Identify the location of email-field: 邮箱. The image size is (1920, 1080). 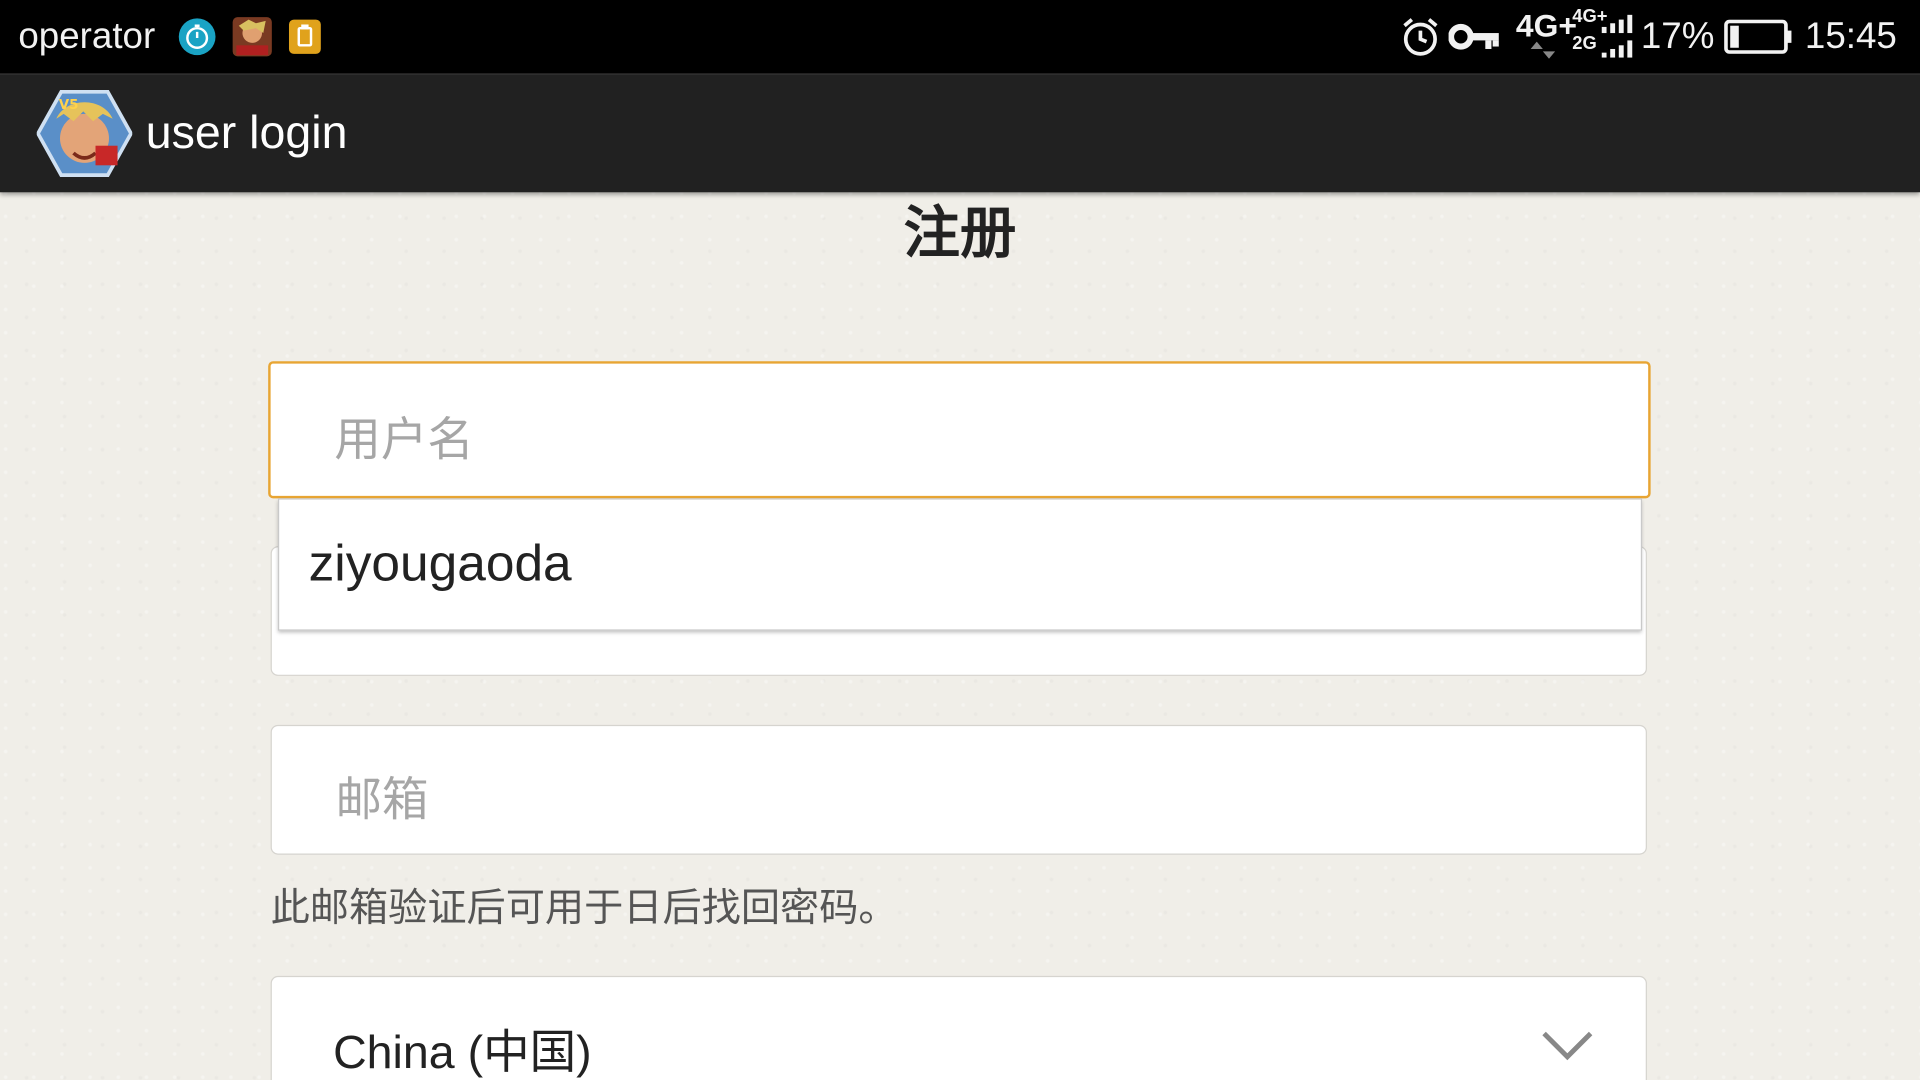
(958, 789).